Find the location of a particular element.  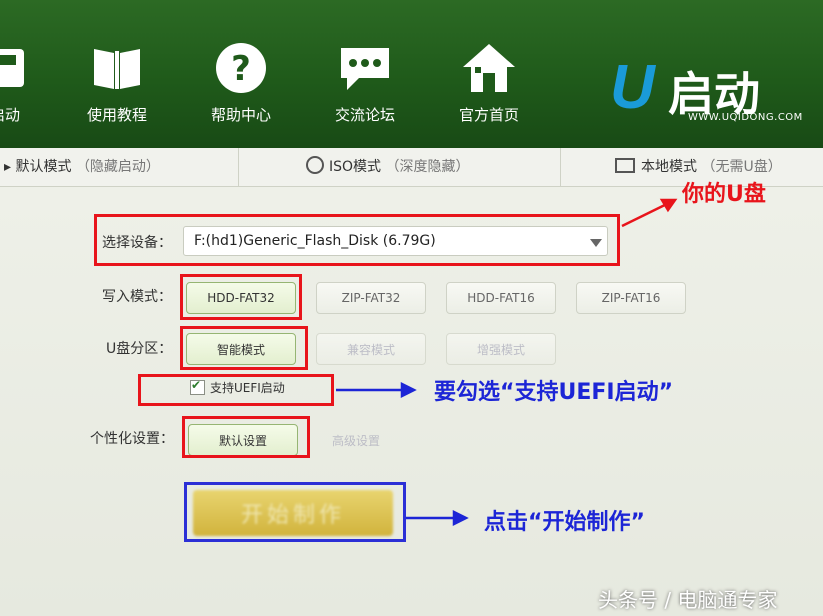

arrow-device is located at coordinates (649, 213).